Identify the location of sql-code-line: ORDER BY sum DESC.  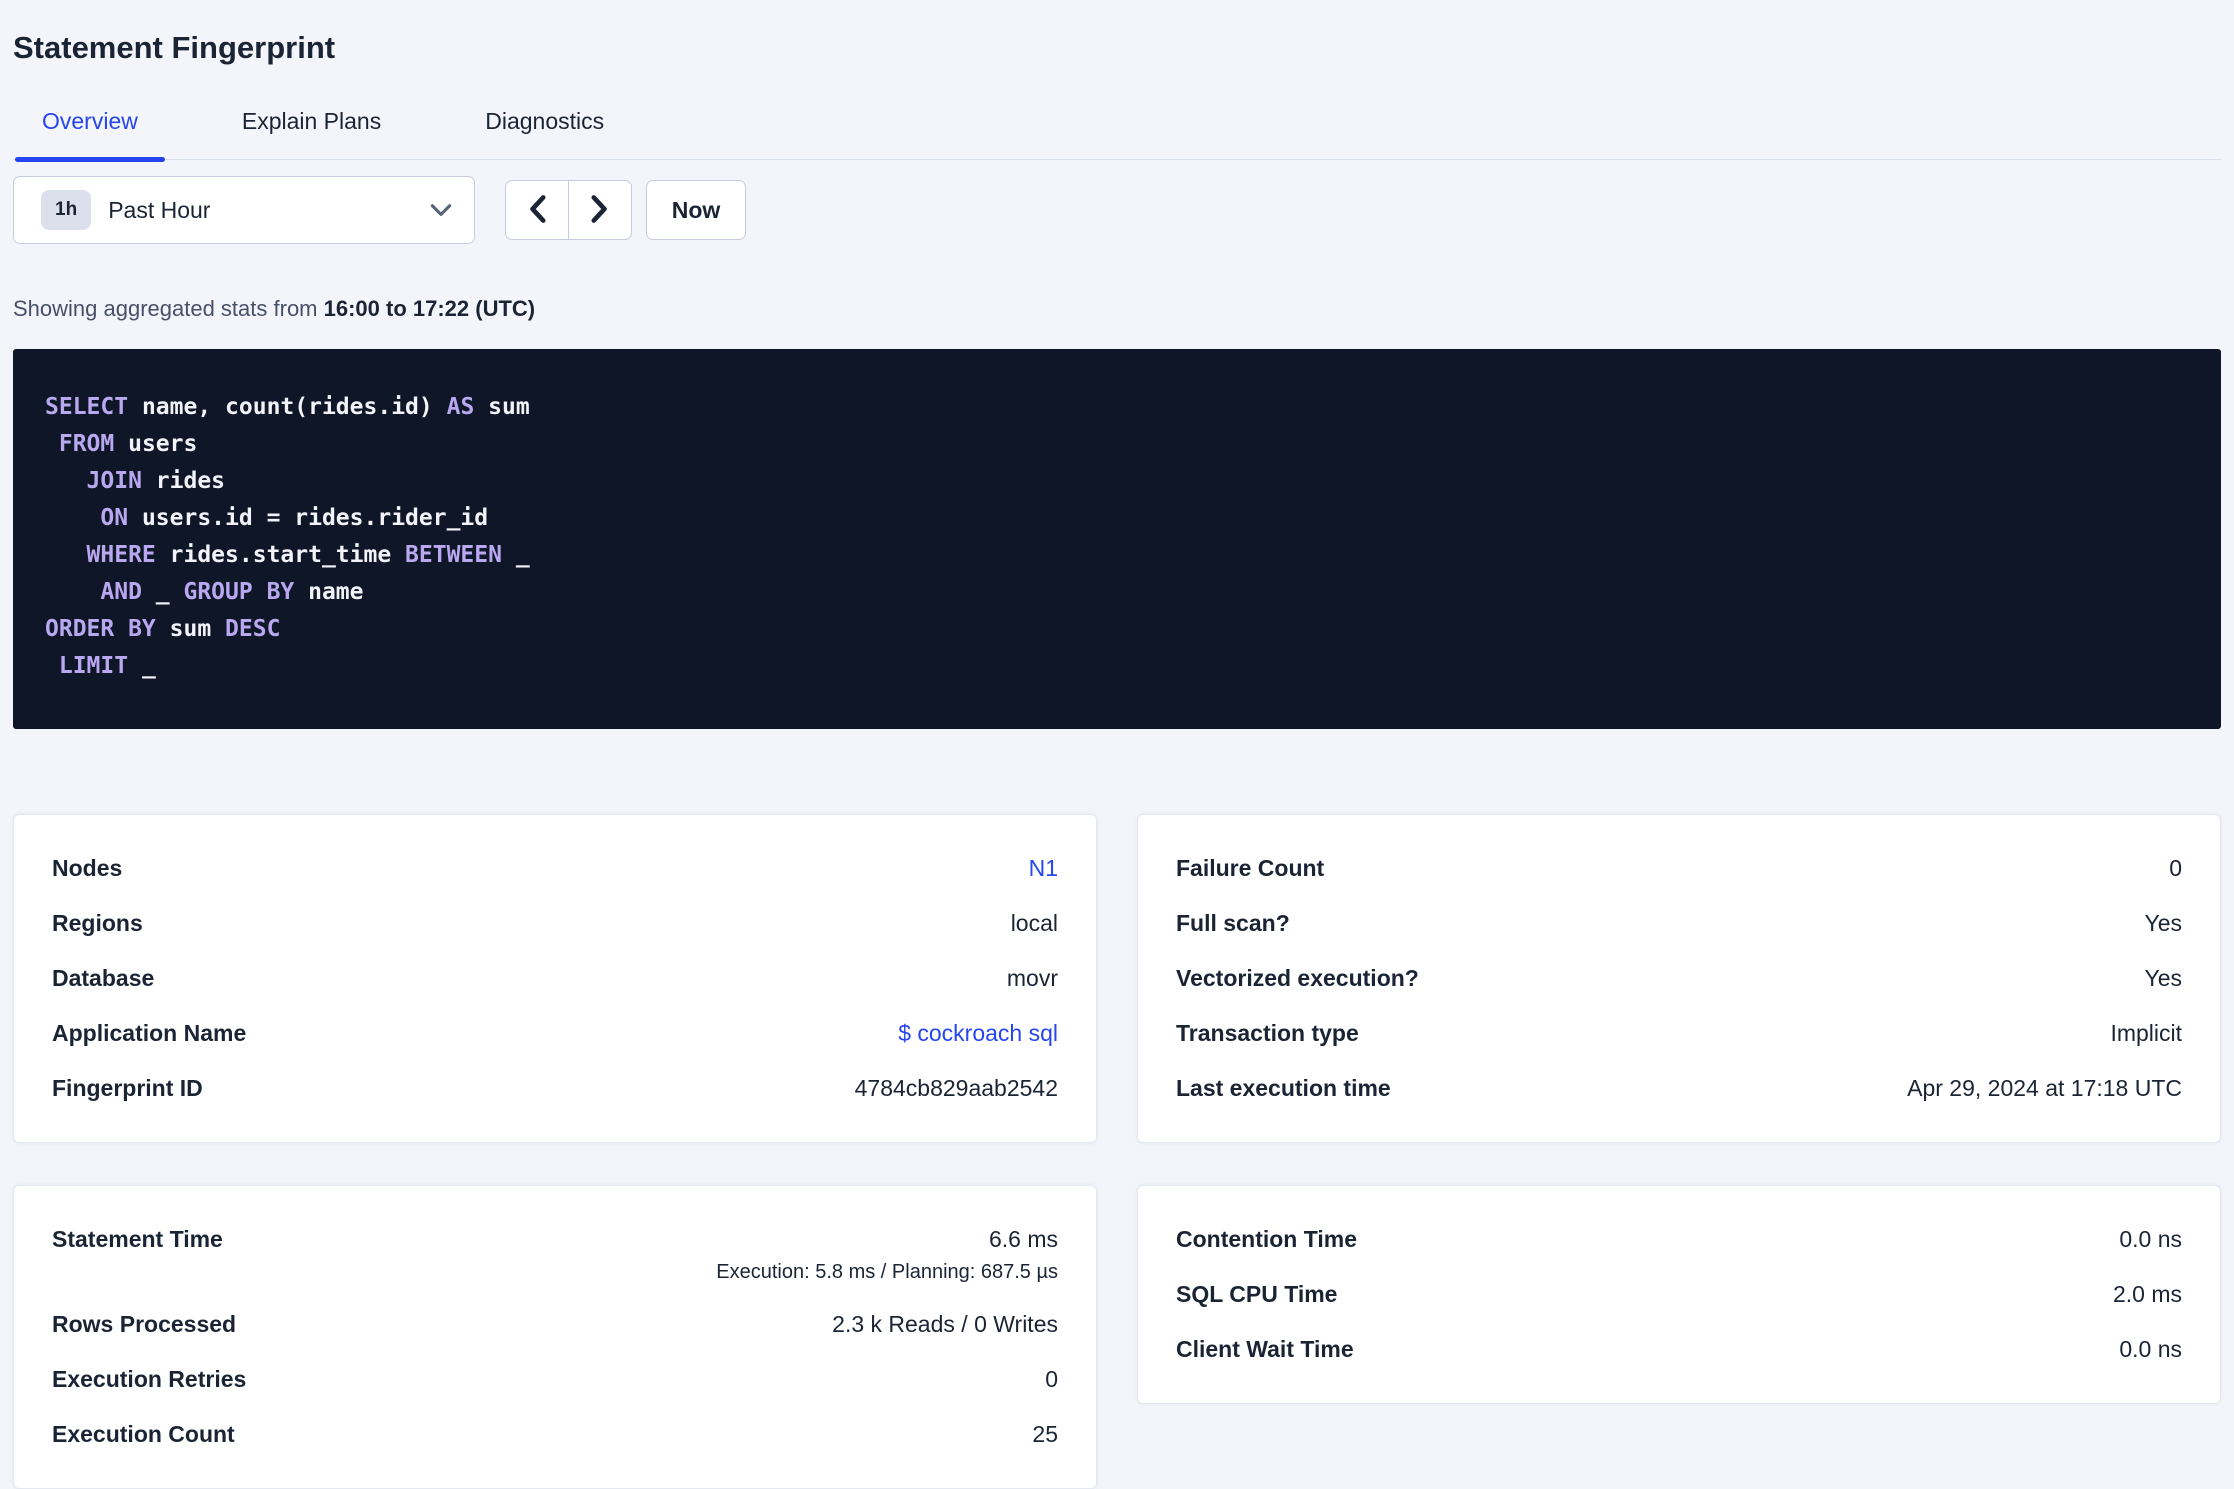
(163, 629).